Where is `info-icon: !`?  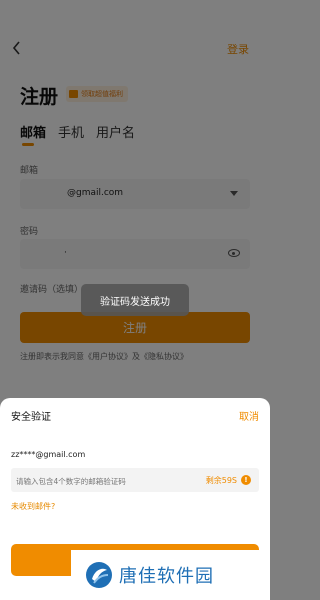
info-icon: ! is located at coordinates (246, 480).